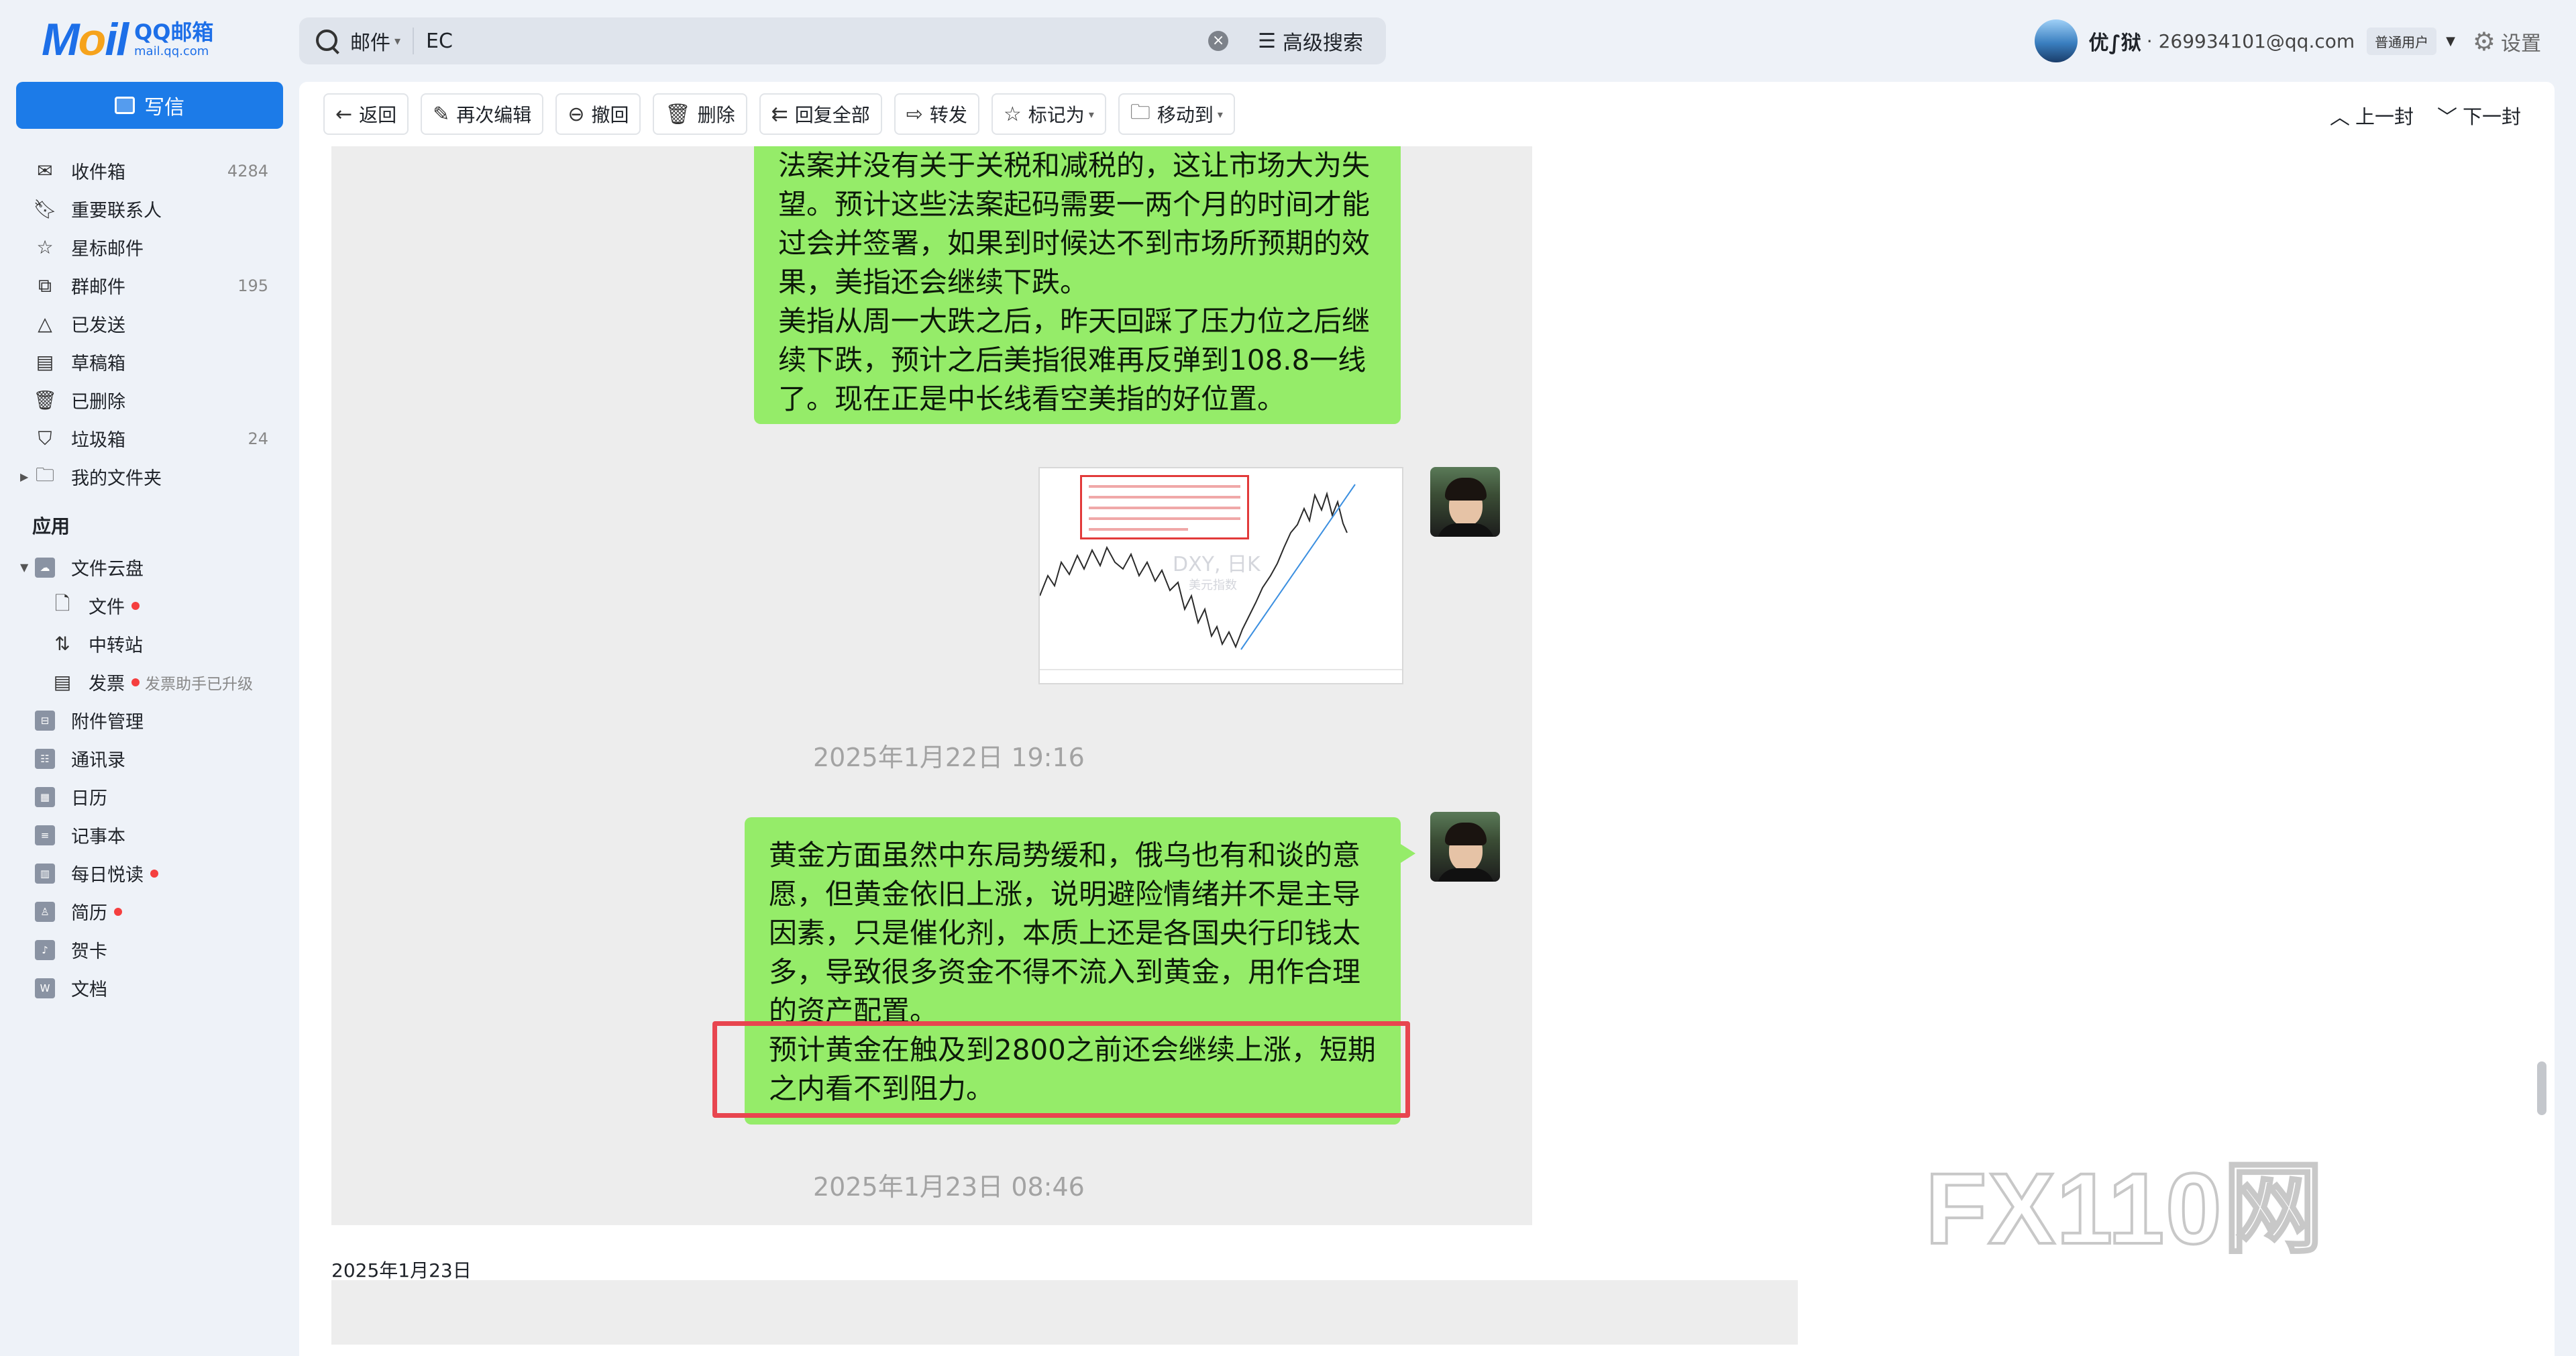 The image size is (2576, 1356). What do you see at coordinates (598, 114) in the screenshot?
I see `recall-button: ⊖ 撤回` at bounding box center [598, 114].